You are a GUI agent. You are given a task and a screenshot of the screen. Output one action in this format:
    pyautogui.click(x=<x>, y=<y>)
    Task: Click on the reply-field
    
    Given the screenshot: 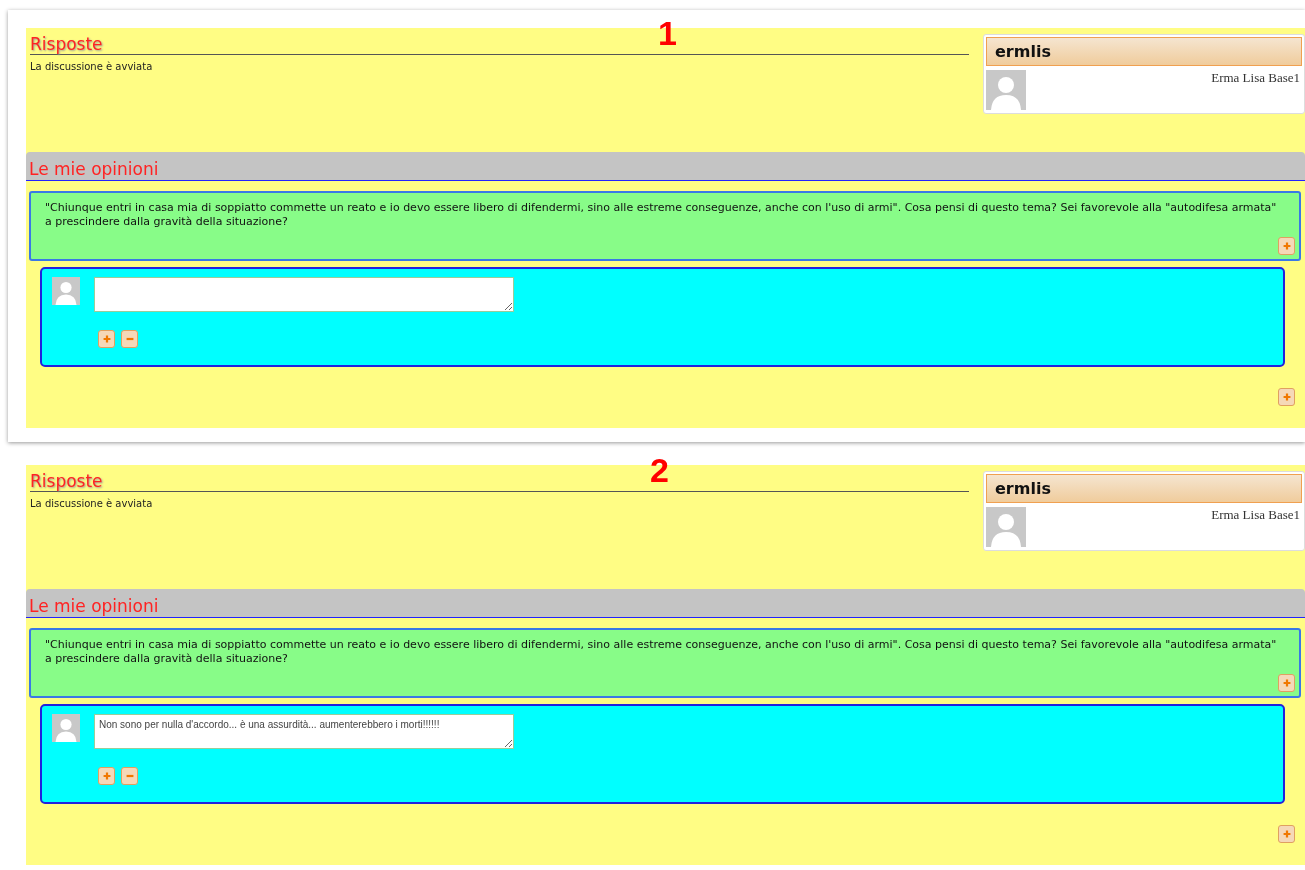 What is the action you would take?
    pyautogui.click(x=304, y=294)
    